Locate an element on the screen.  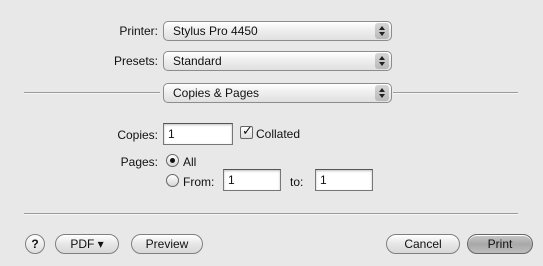
pages-to-field: 1 is located at coordinates (344, 180).